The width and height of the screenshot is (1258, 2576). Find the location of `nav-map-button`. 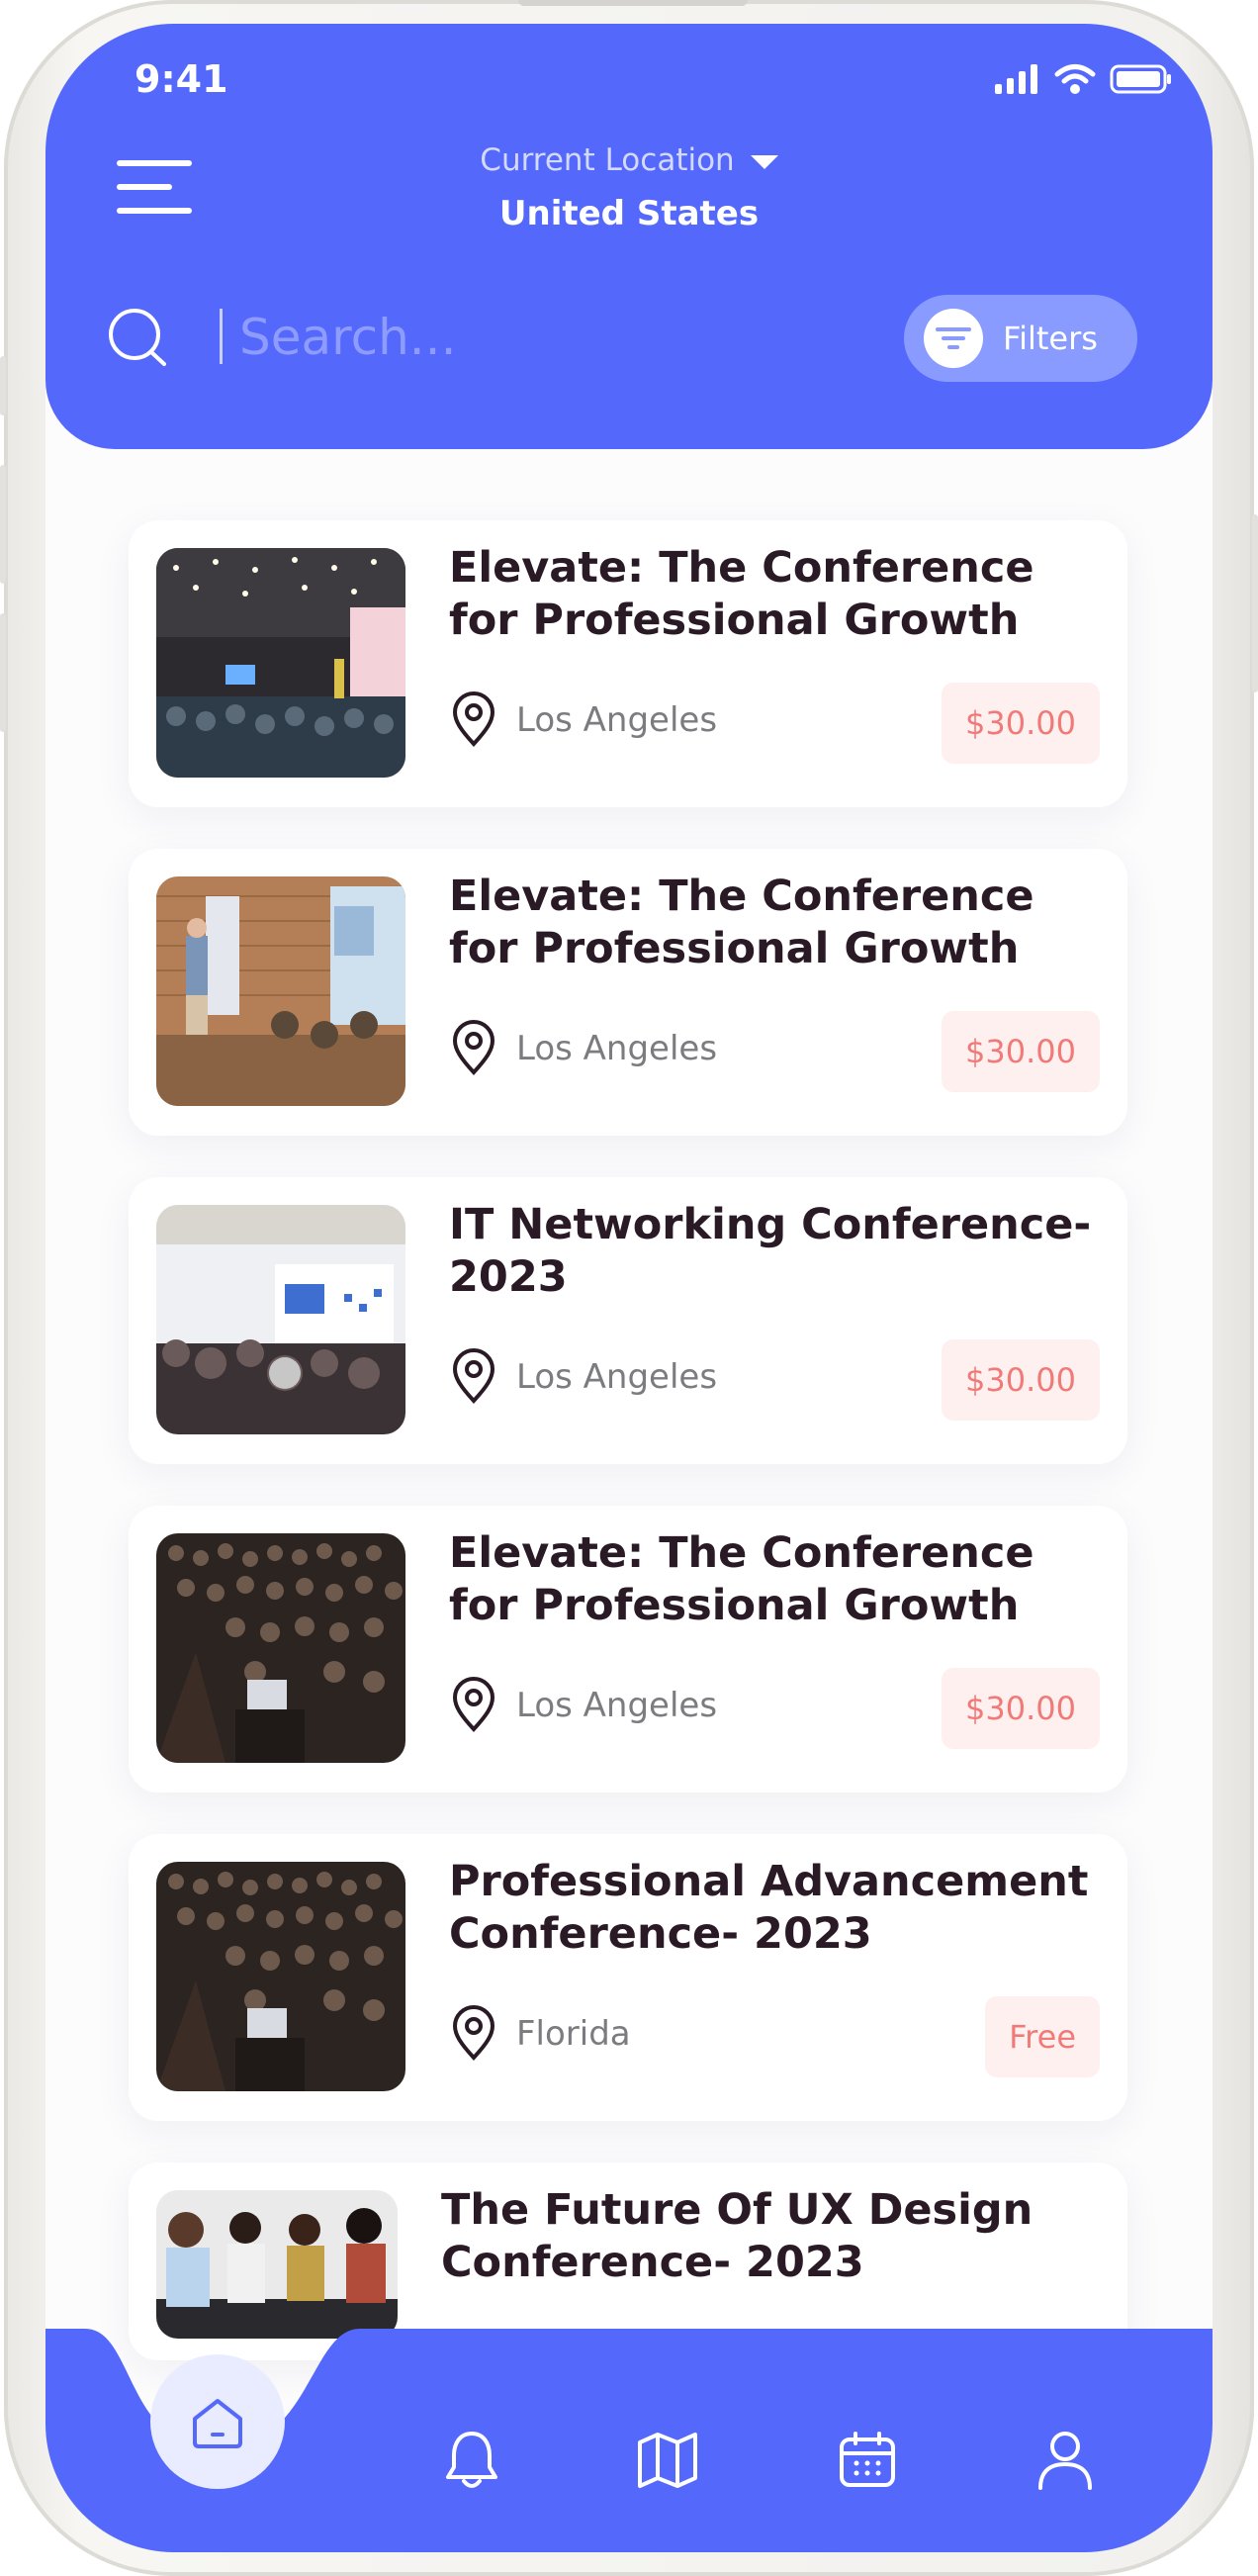

nav-map-button is located at coordinates (667, 2460).